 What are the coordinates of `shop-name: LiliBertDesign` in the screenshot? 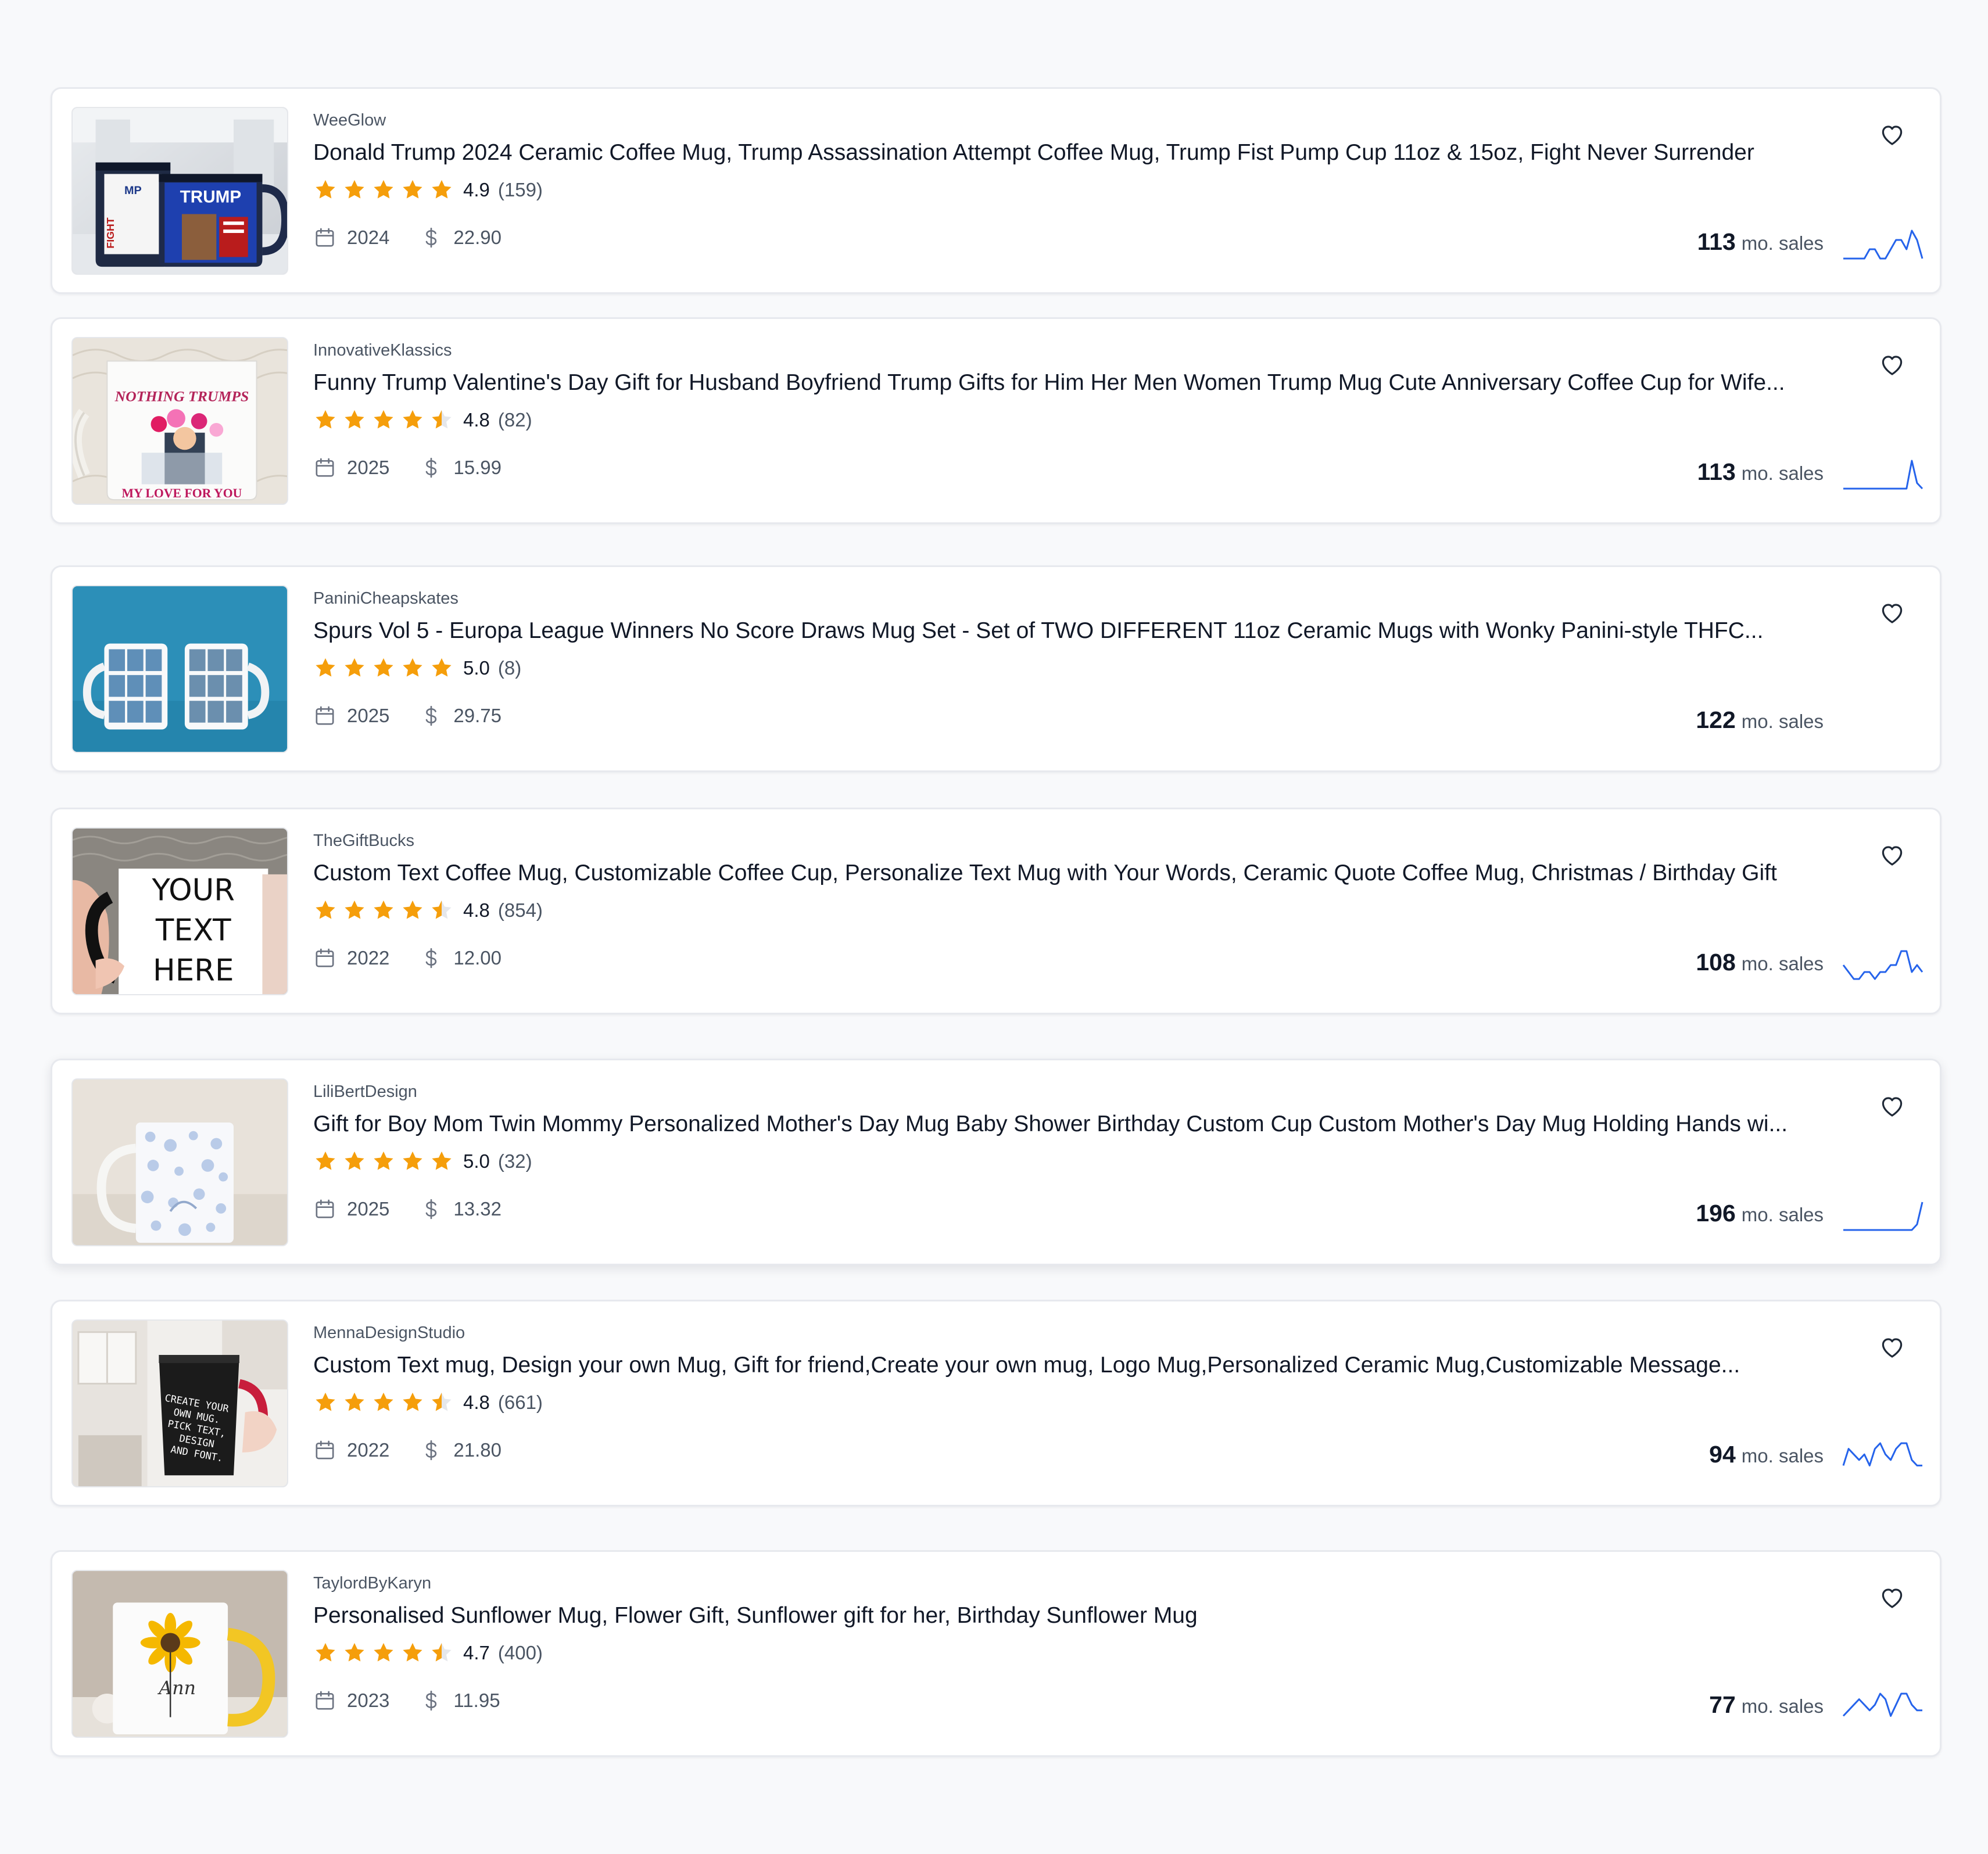 It's located at (1103, 1092).